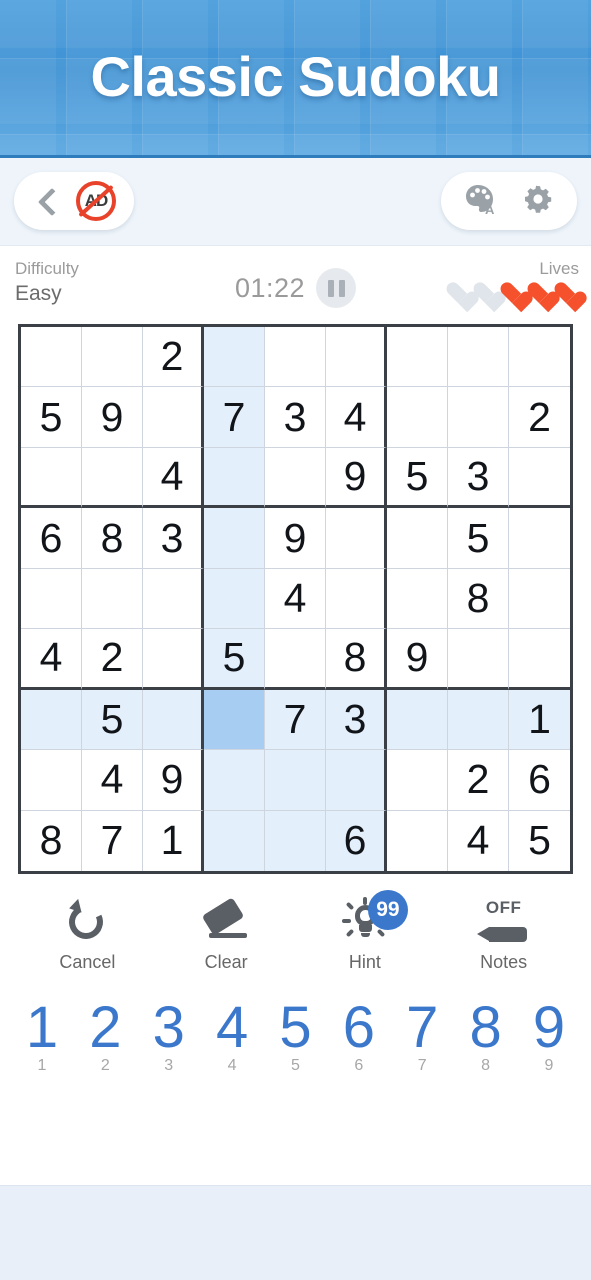 The image size is (591, 1280). Describe the element at coordinates (296, 1036) in the screenshot. I see `number-key-5: 55` at that location.